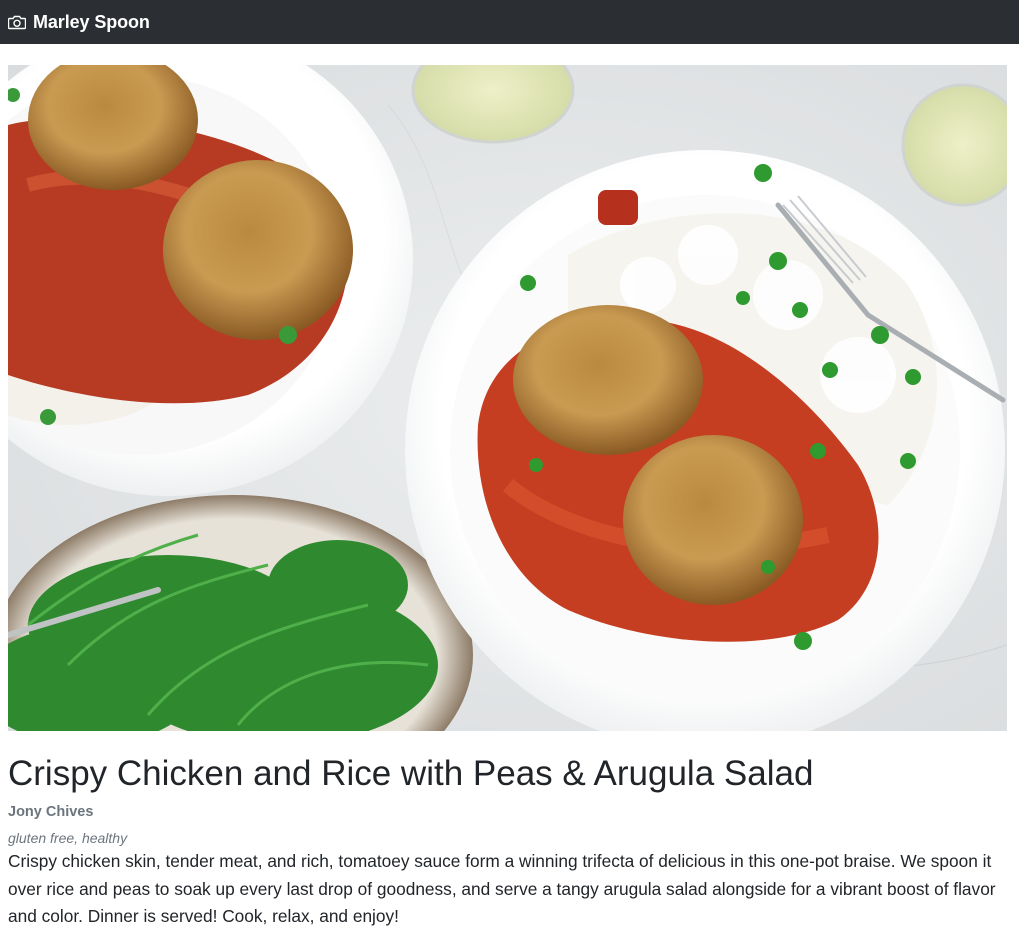 This screenshot has height=928, width=1019. What do you see at coordinates (509, 22) in the screenshot?
I see `top-navbar: Marley Spoon` at bounding box center [509, 22].